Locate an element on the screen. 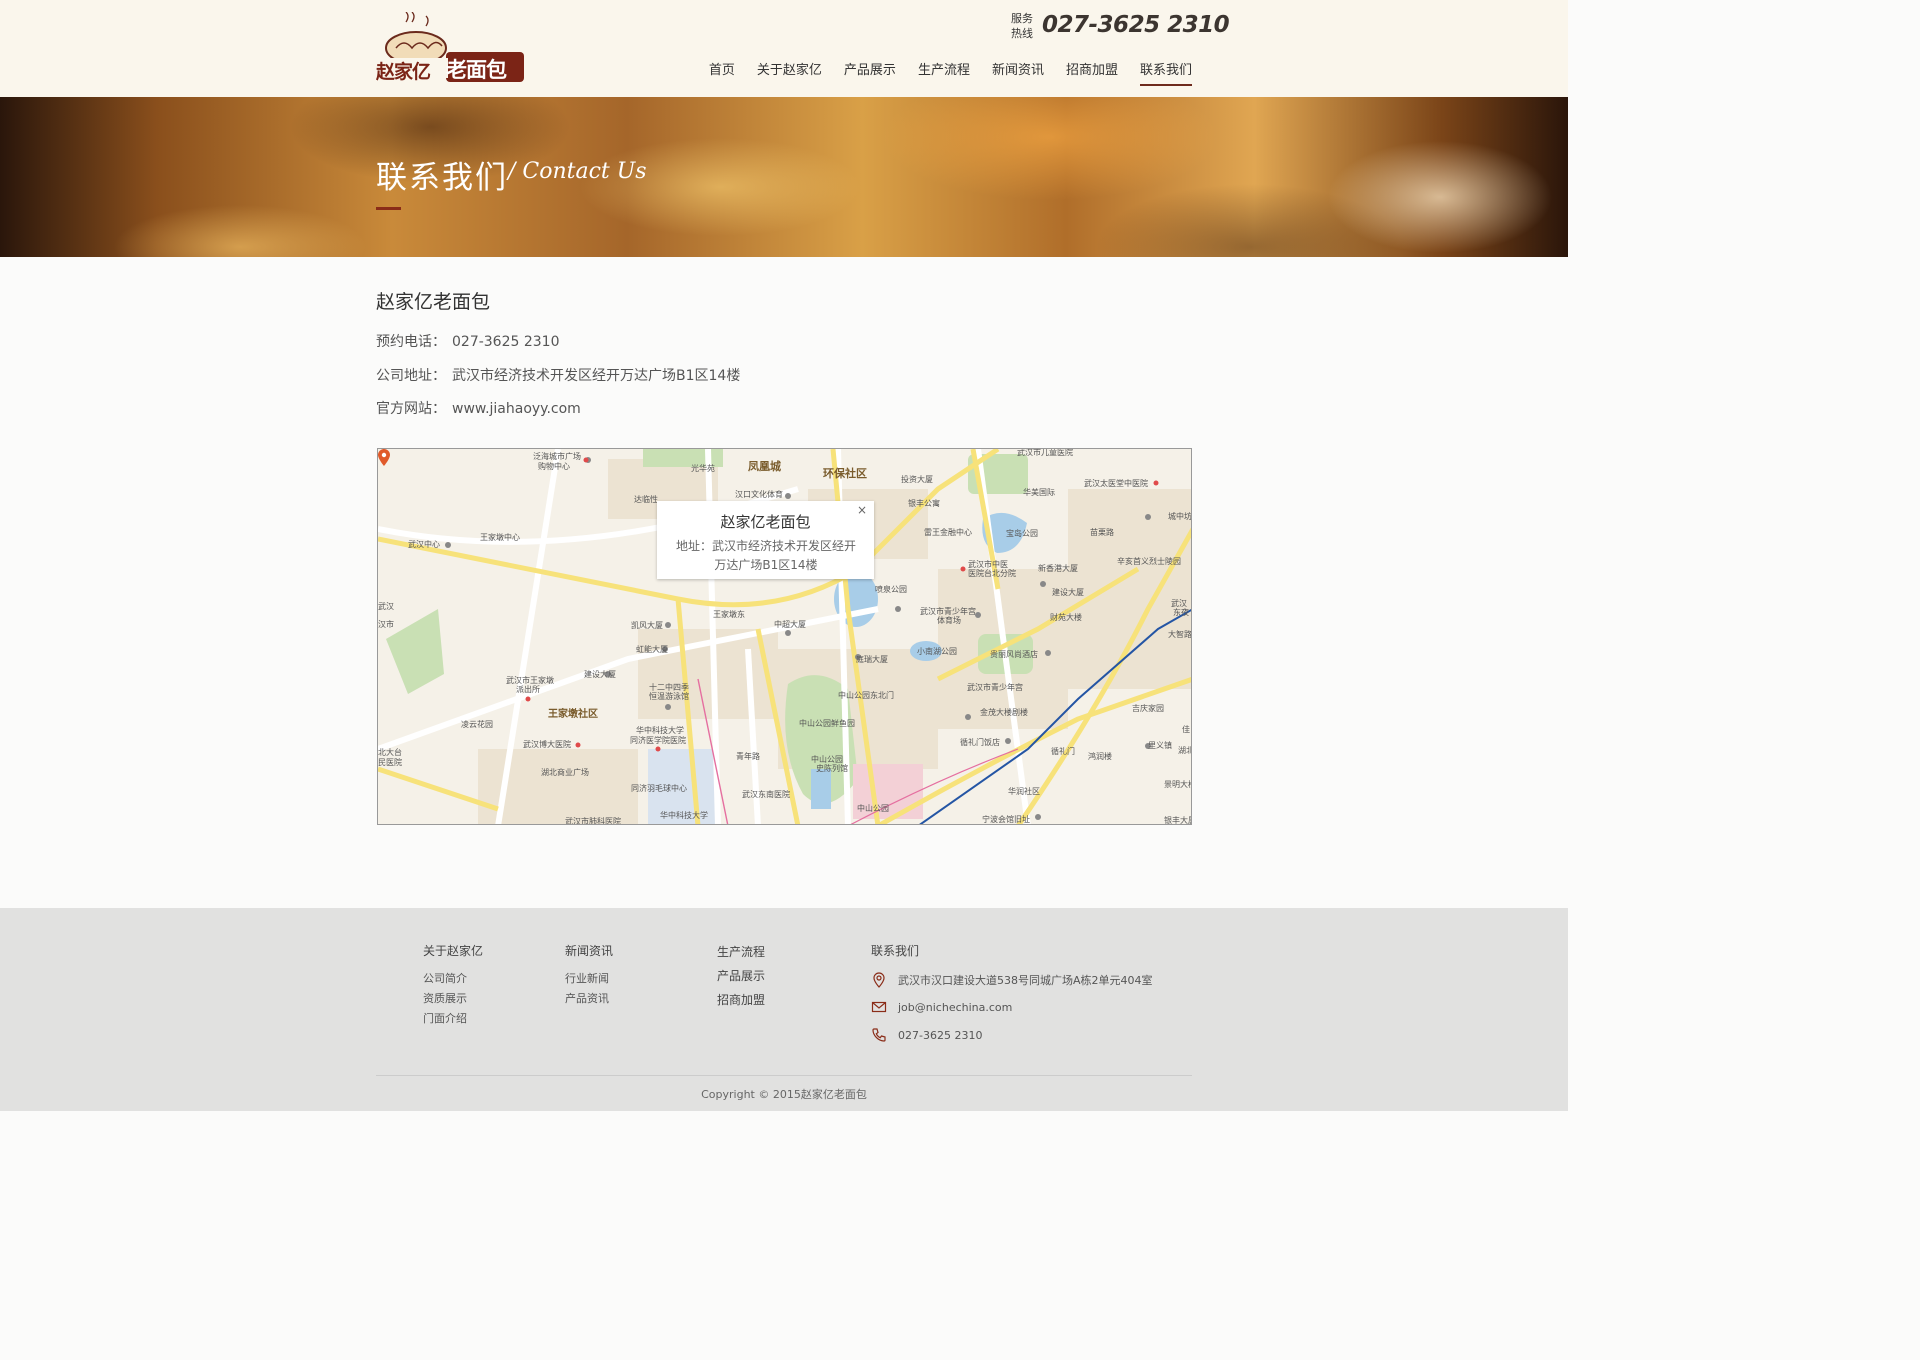 This screenshot has height=1360, width=1920. svg-text: 宝岛公园 is located at coordinates (1022, 533).